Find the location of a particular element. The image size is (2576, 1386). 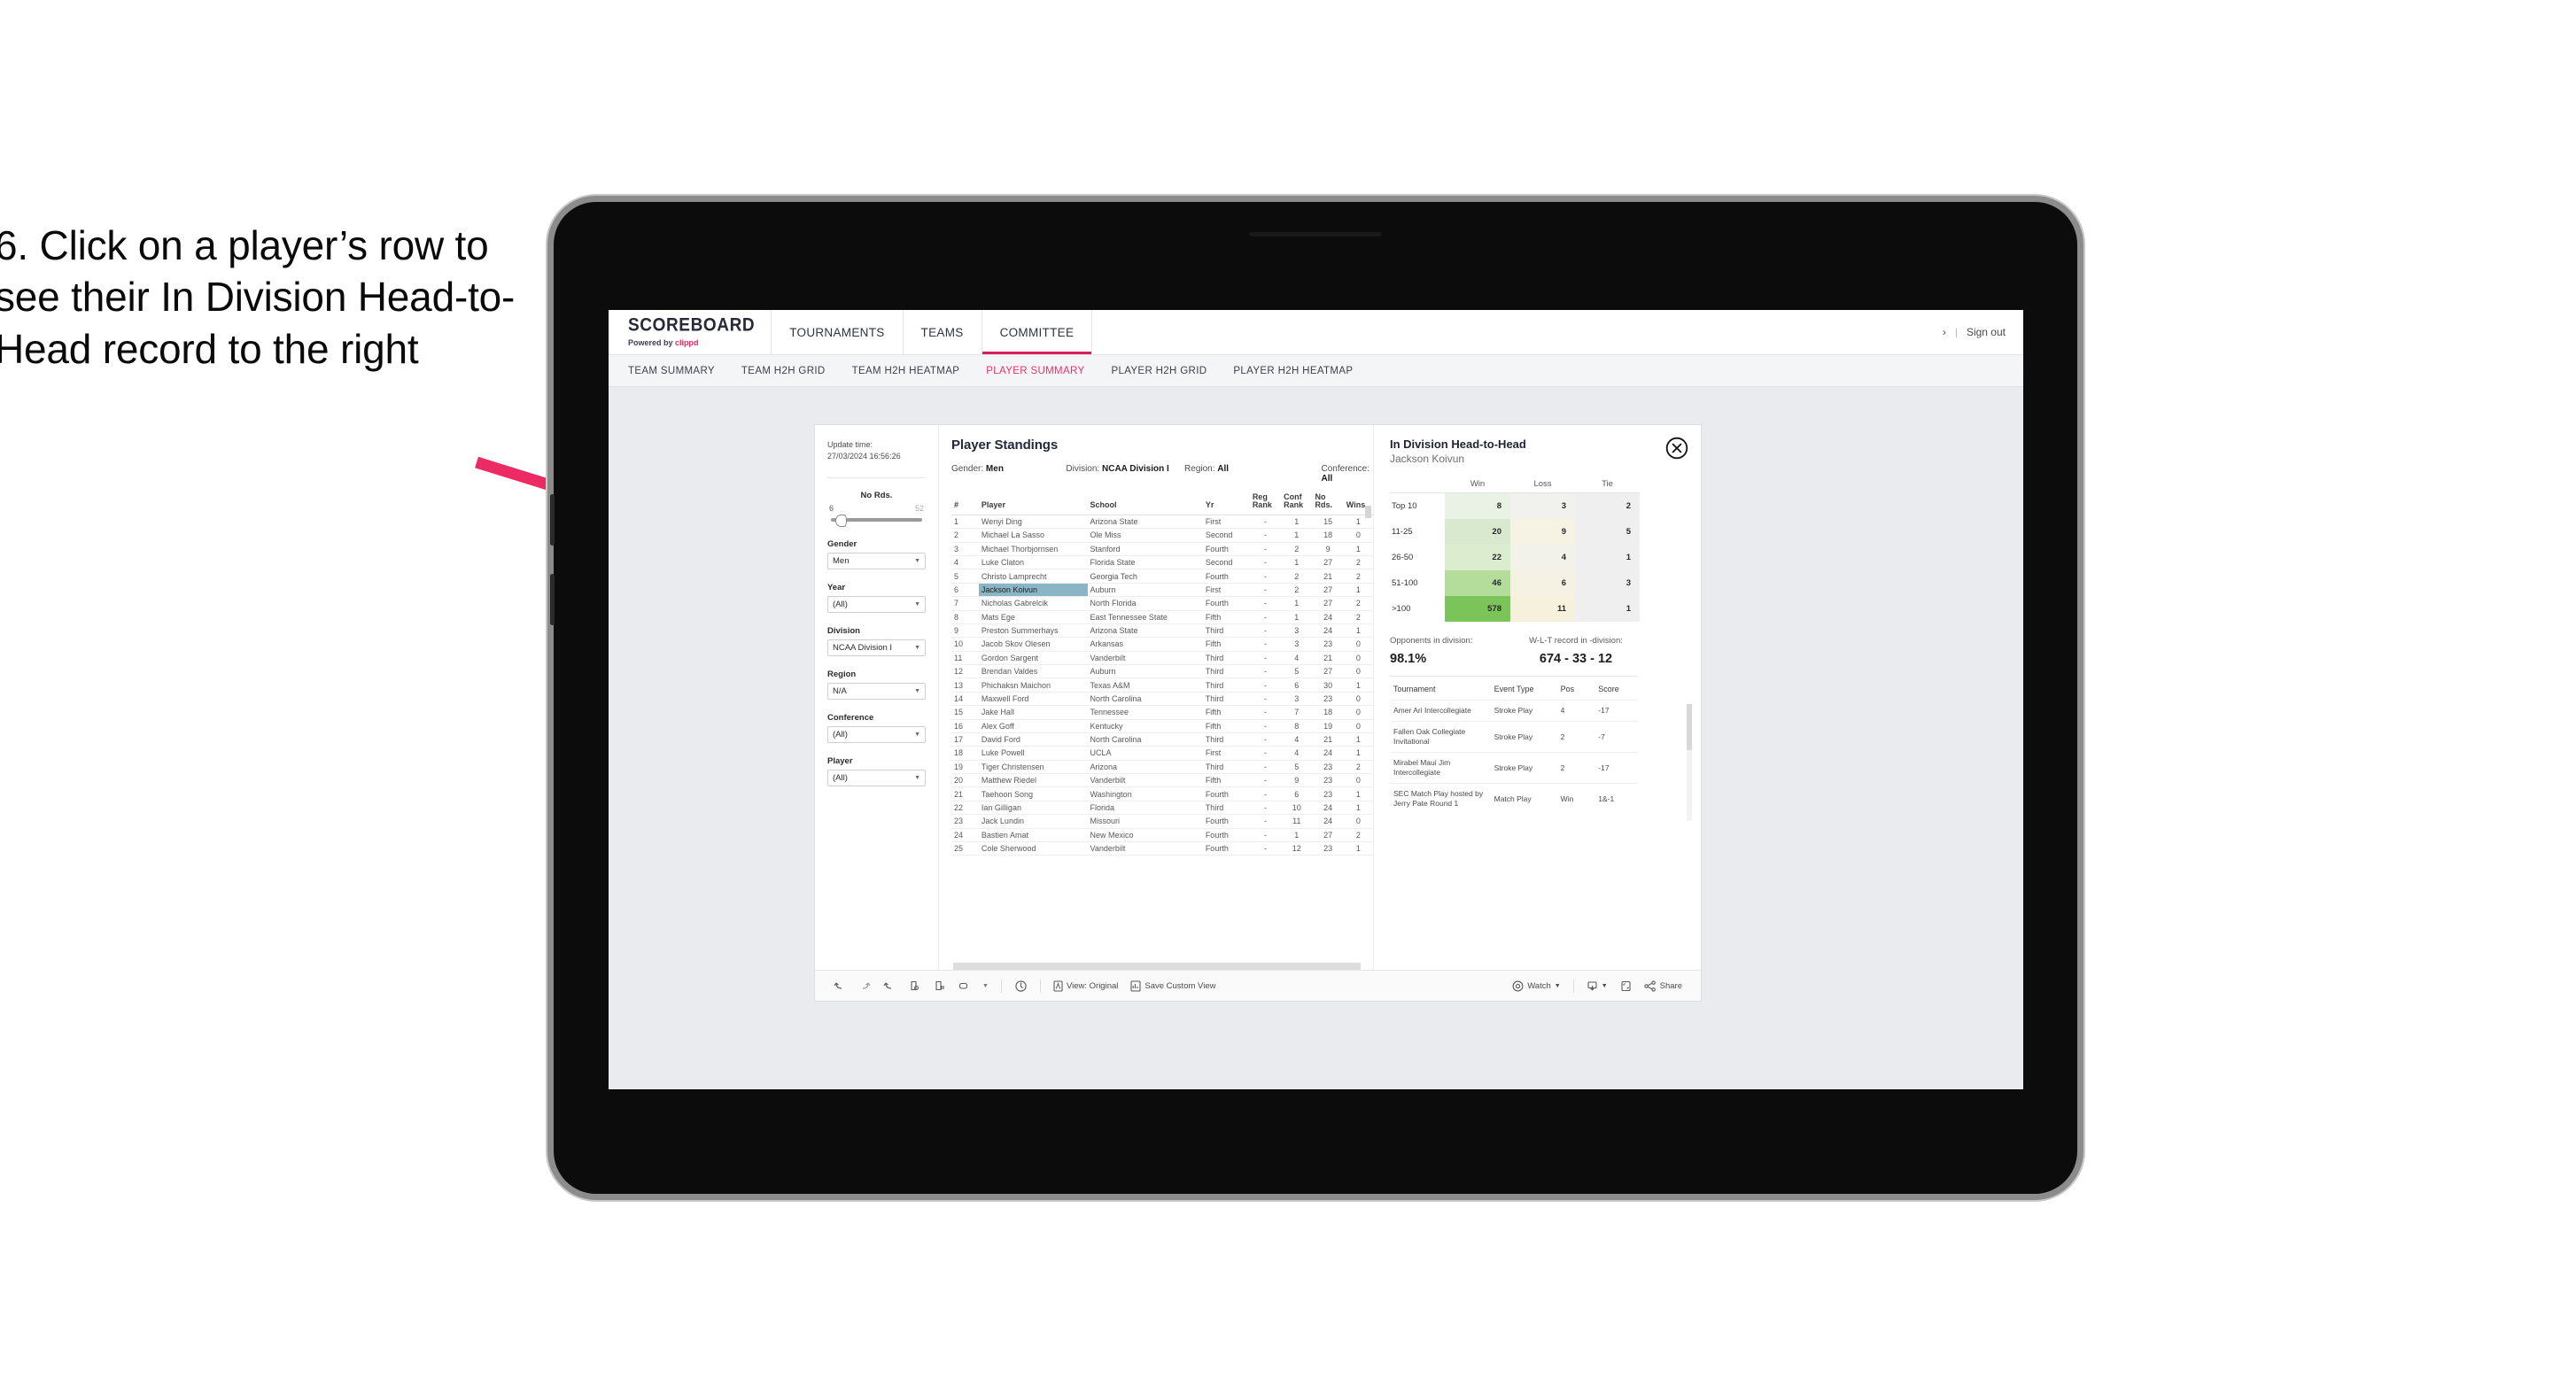

redo-icon is located at coordinates (864, 986).